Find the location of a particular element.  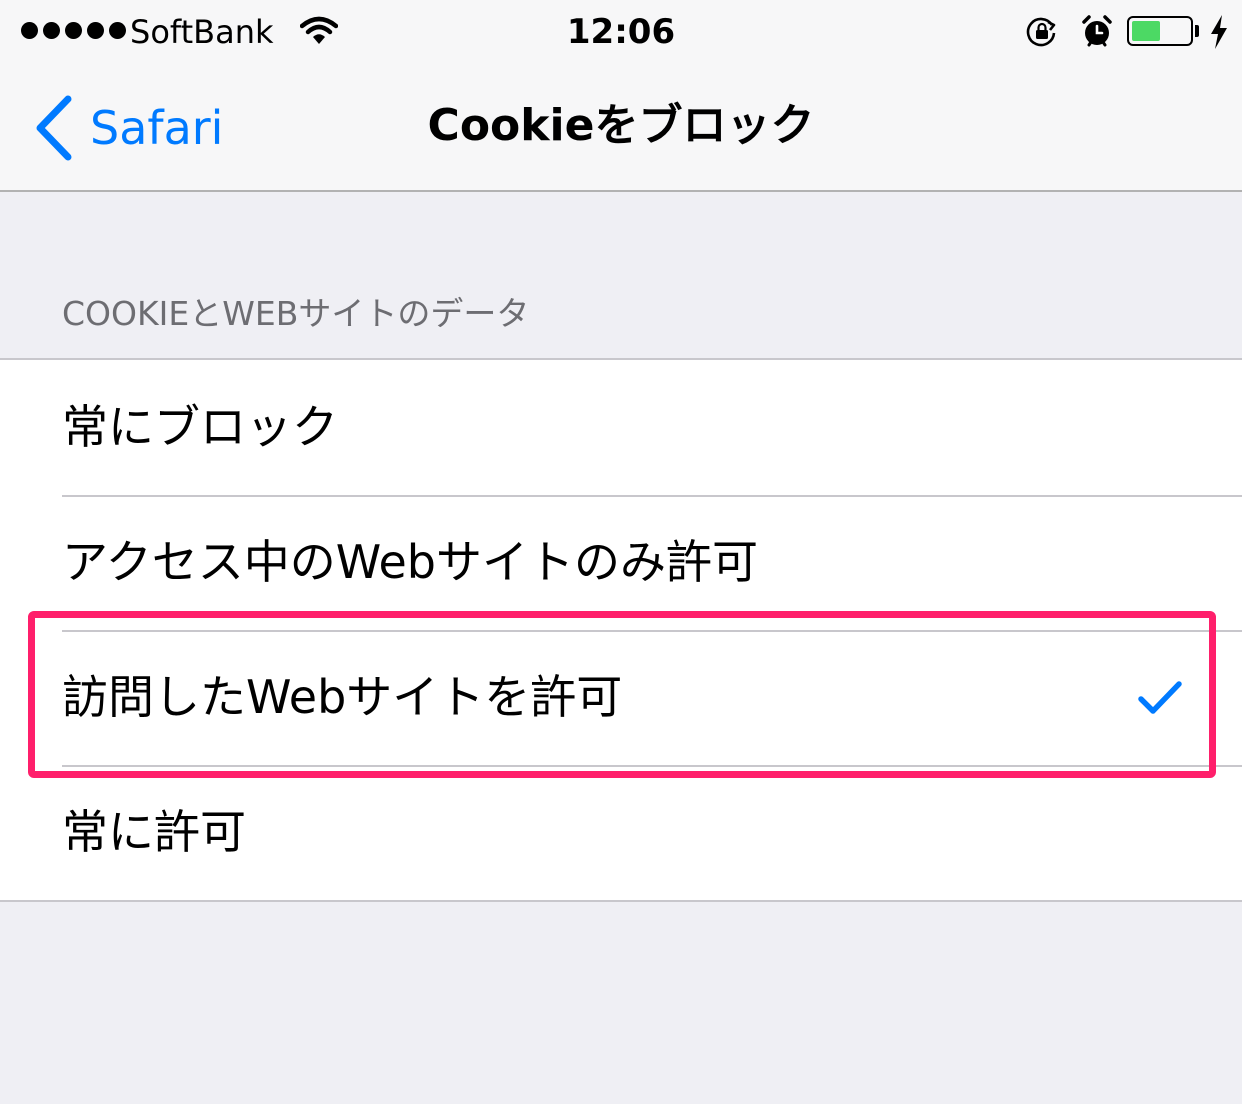

alarm-icon is located at coordinates (1097, 31).